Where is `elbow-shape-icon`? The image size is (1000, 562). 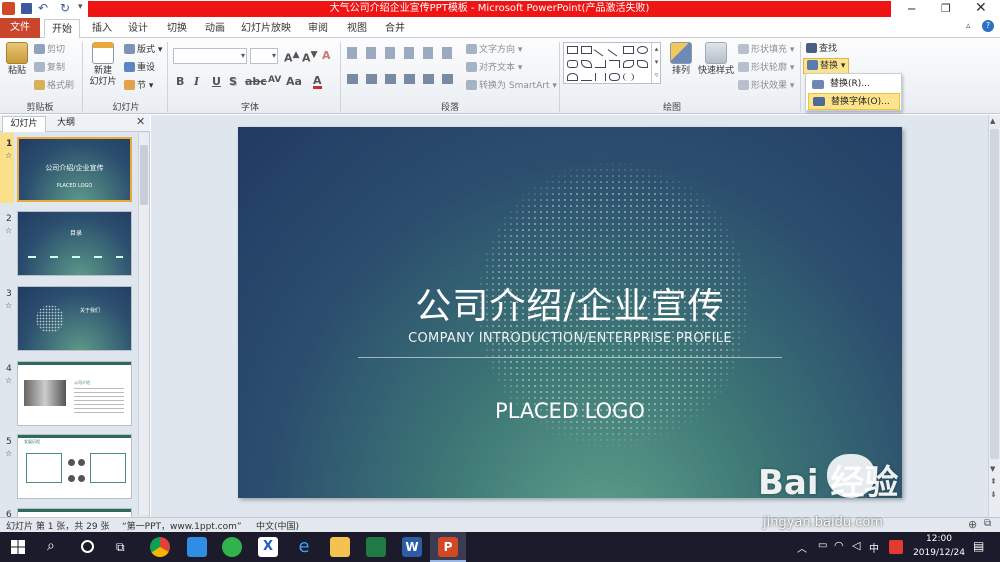
elbow-shape-icon is located at coordinates (600, 64).